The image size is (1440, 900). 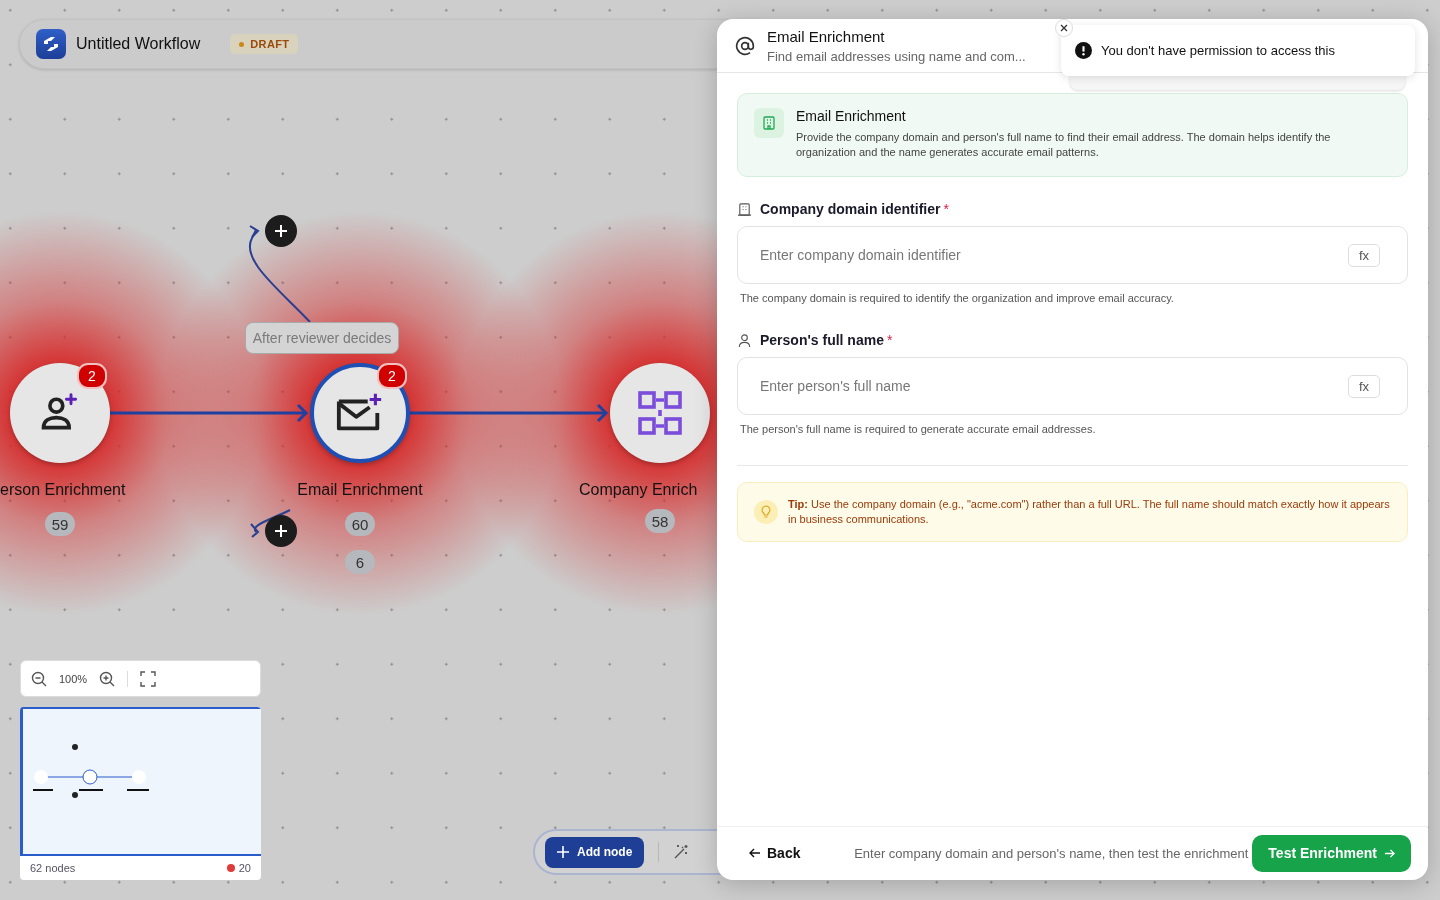 What do you see at coordinates (73, 678) in the screenshot?
I see `zoom-level: 100%` at bounding box center [73, 678].